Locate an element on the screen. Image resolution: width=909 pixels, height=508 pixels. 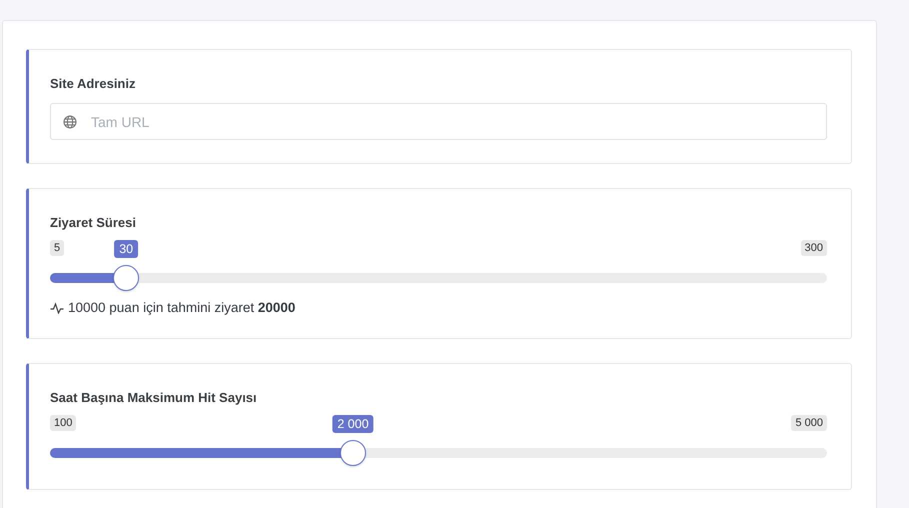
globe-icon is located at coordinates (70, 122).